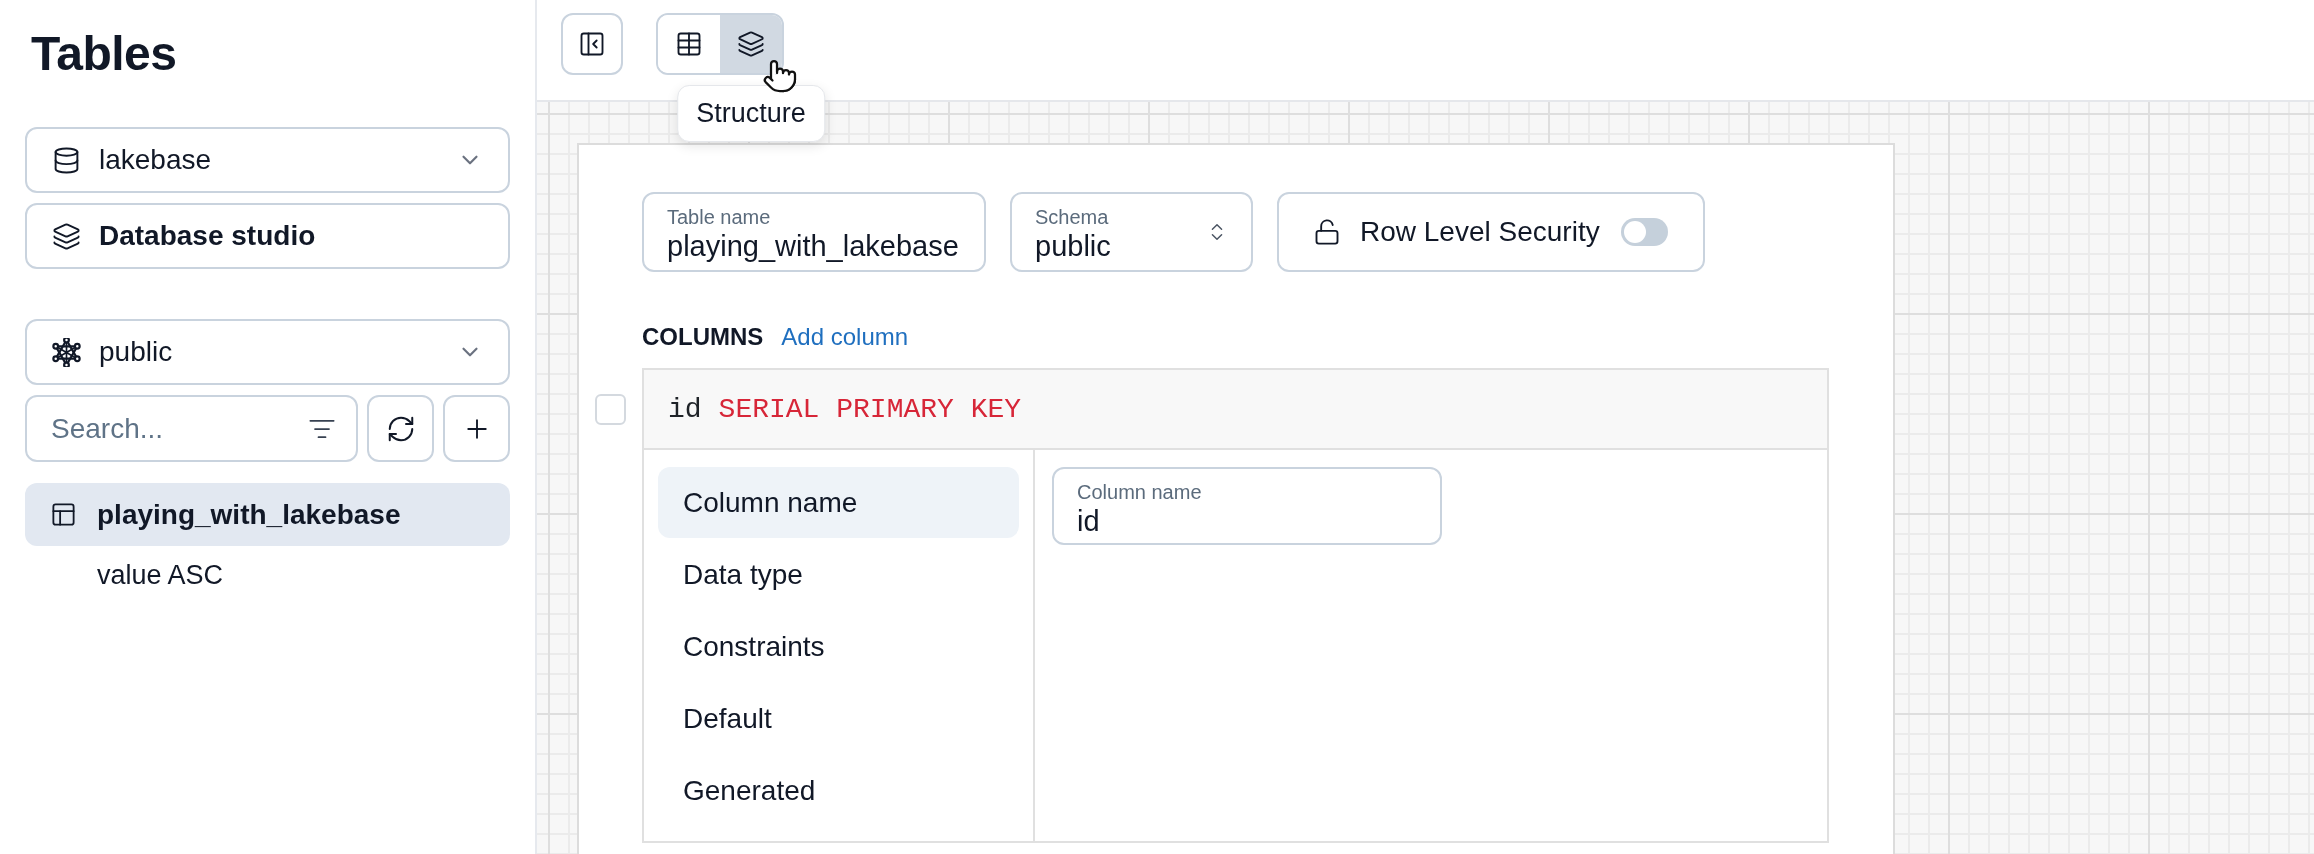  Describe the element at coordinates (838, 646) in the screenshot. I see `section-tab: Constraints` at that location.